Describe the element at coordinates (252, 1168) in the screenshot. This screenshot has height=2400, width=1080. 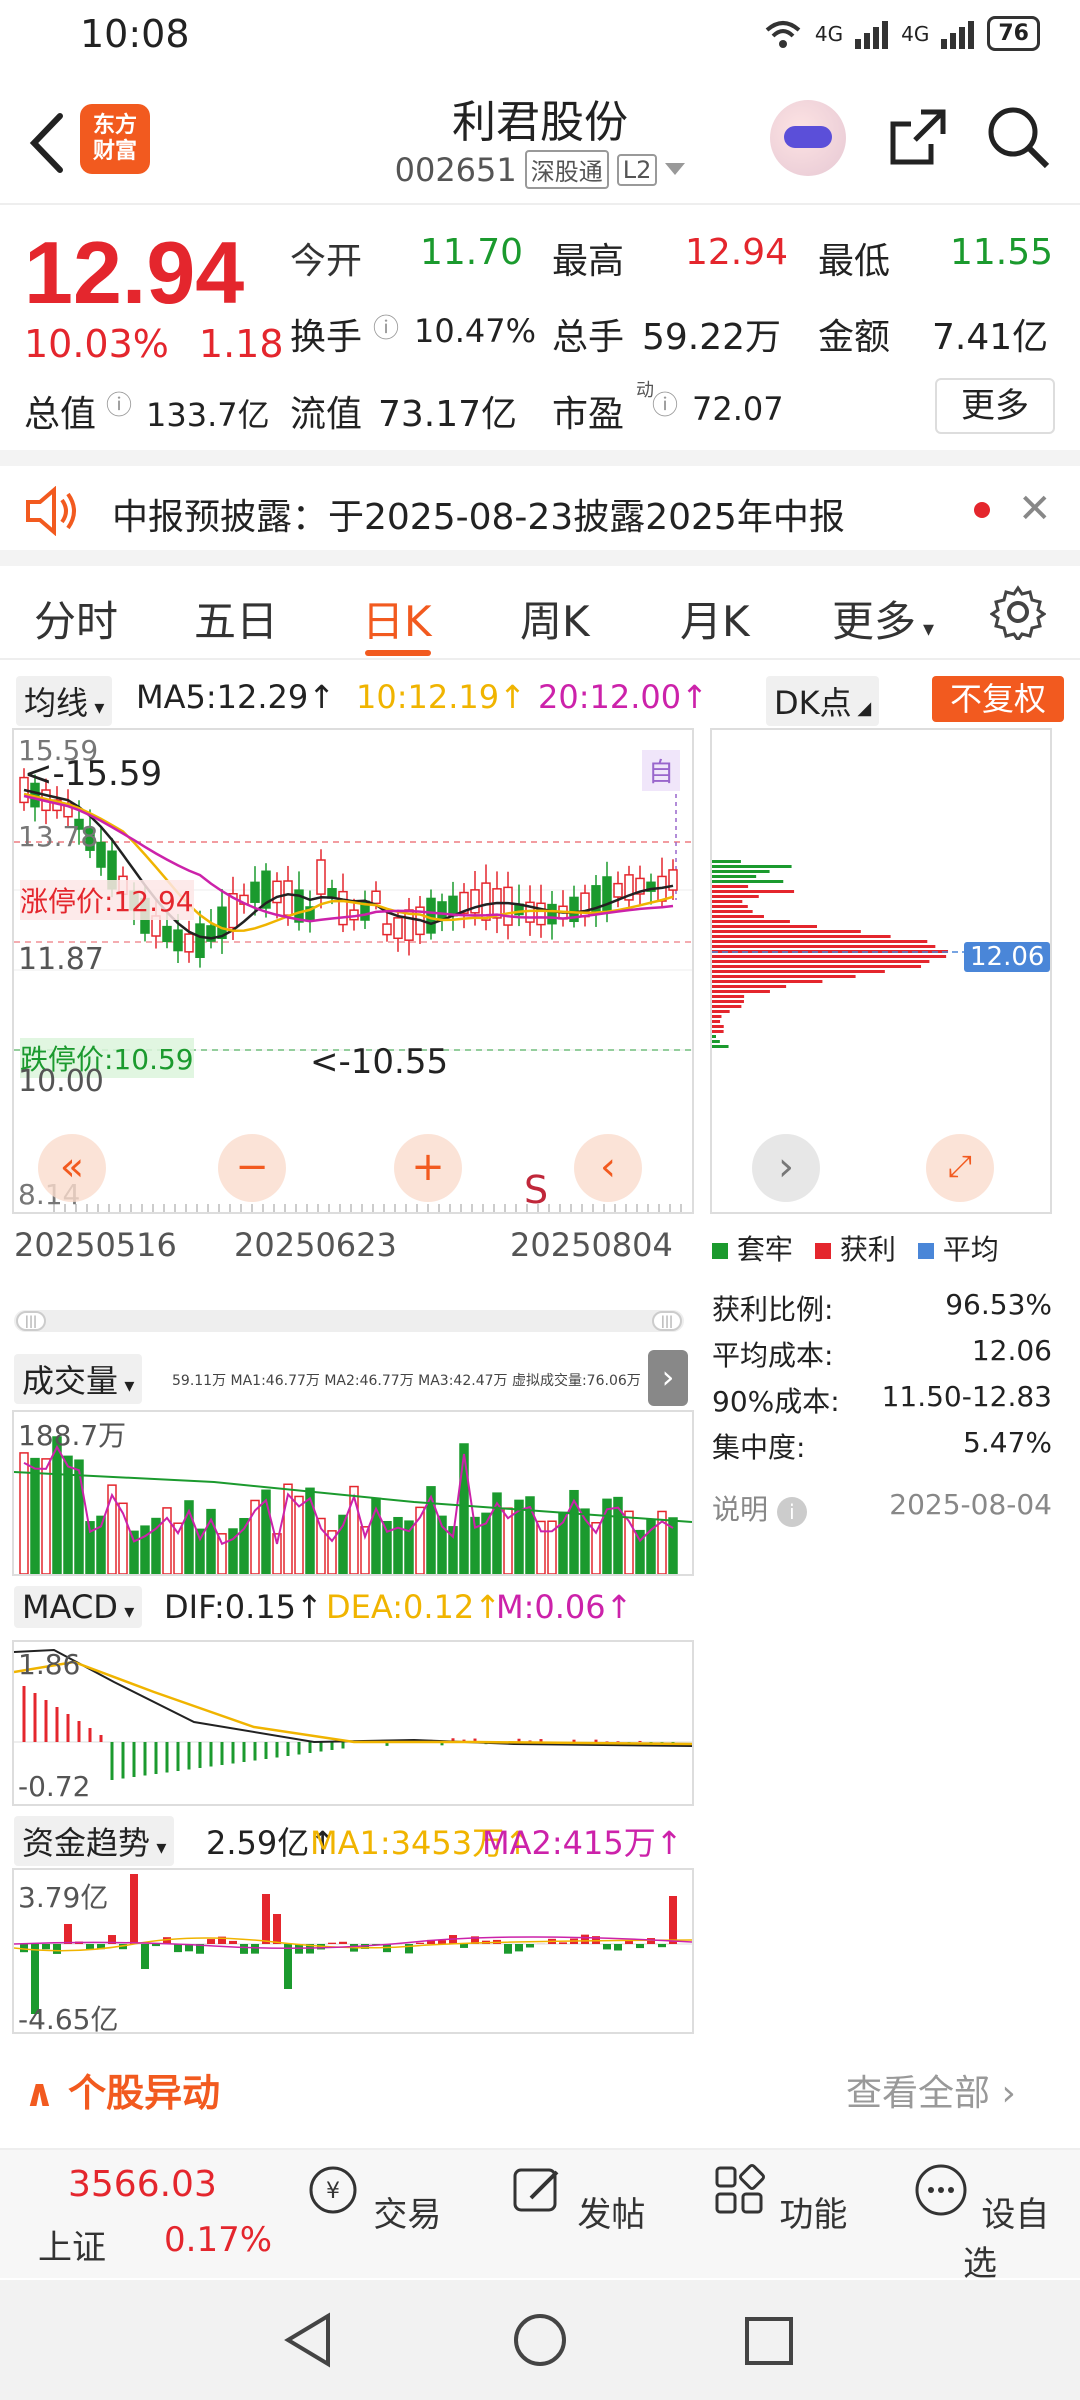
I see `zoom-out-icon: −` at that location.